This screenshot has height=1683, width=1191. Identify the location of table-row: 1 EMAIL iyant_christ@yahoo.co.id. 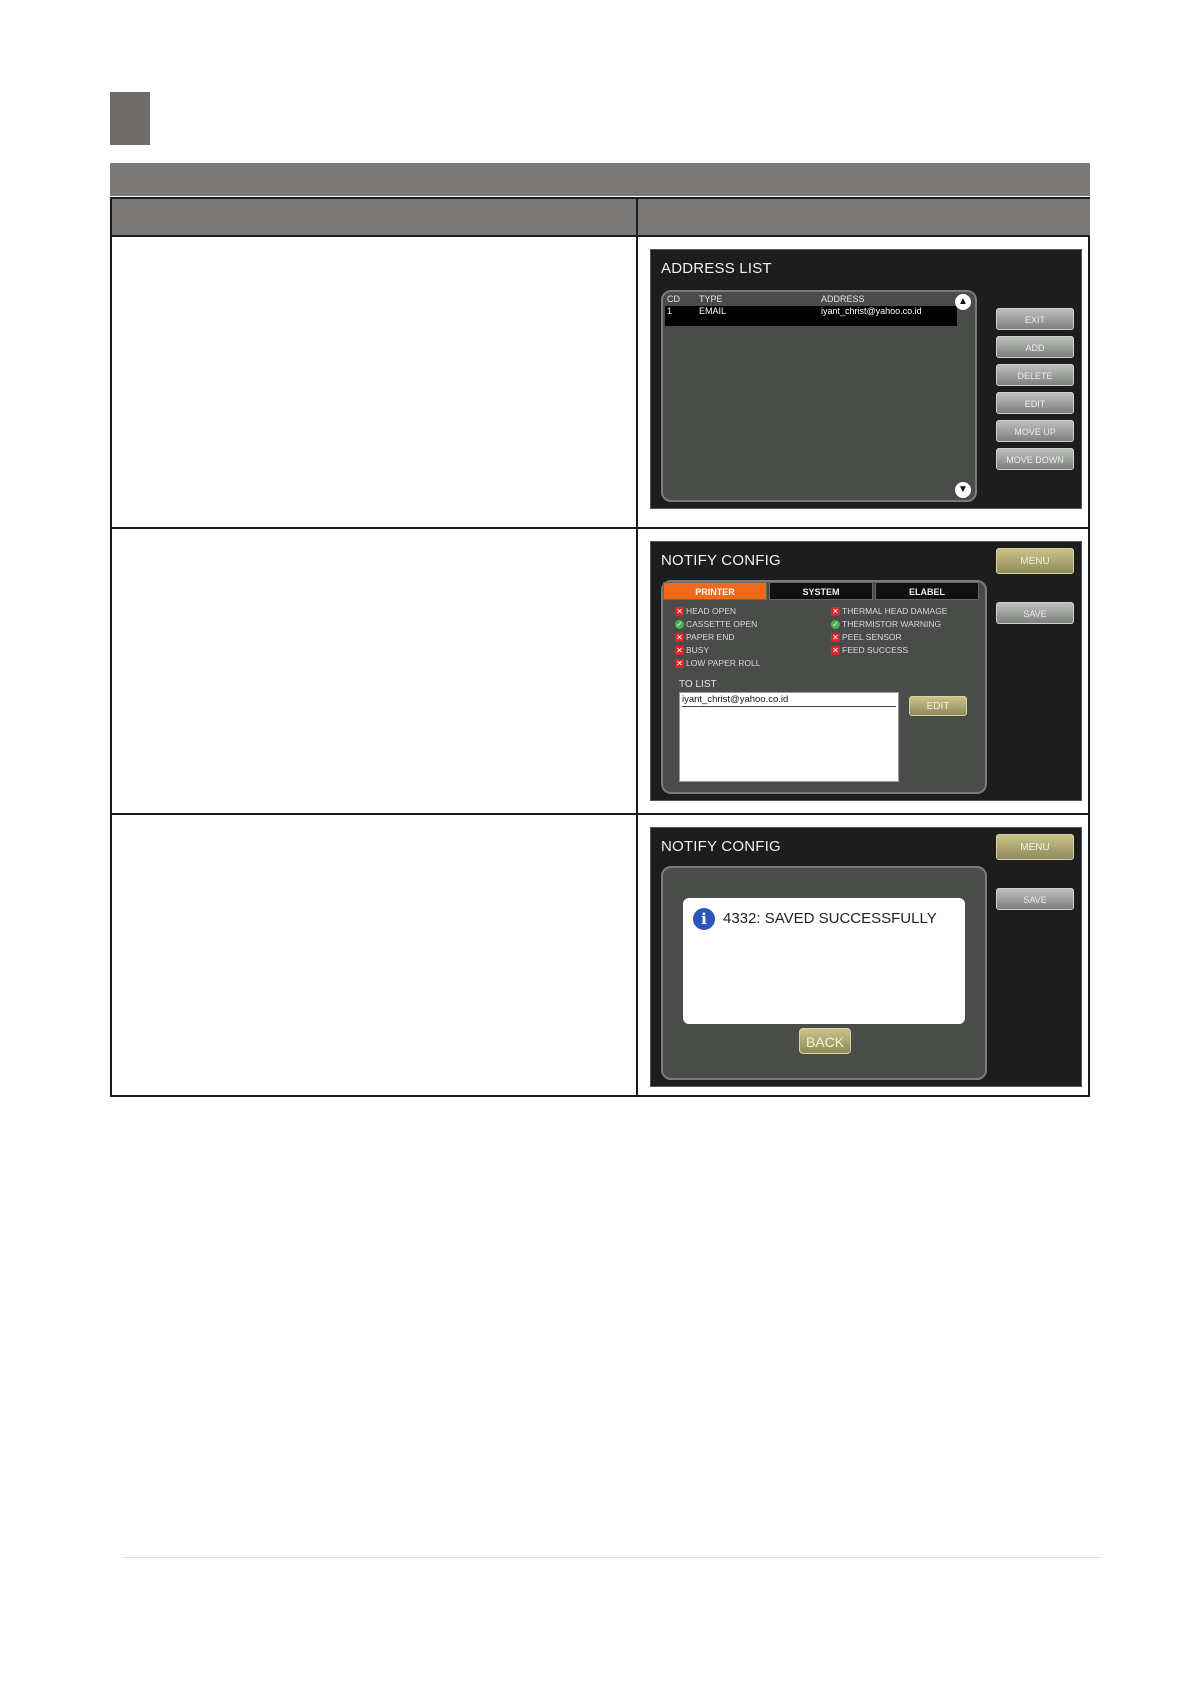
(811, 316).